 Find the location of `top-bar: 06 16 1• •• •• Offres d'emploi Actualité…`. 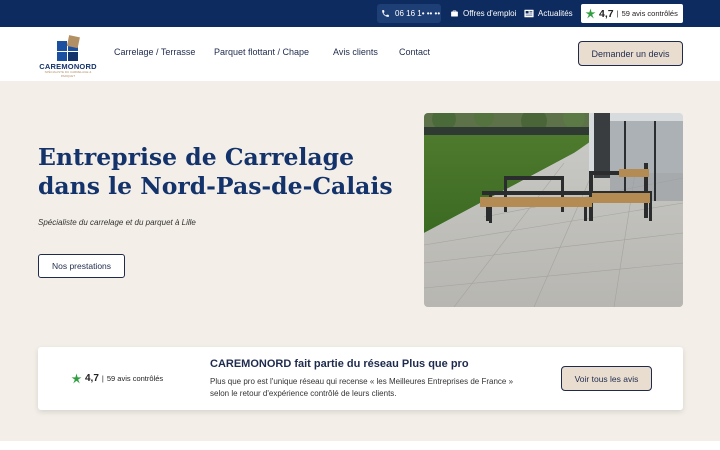

top-bar: 06 16 1• •• •• Offres d'emploi Actualité… is located at coordinates (360, 13).